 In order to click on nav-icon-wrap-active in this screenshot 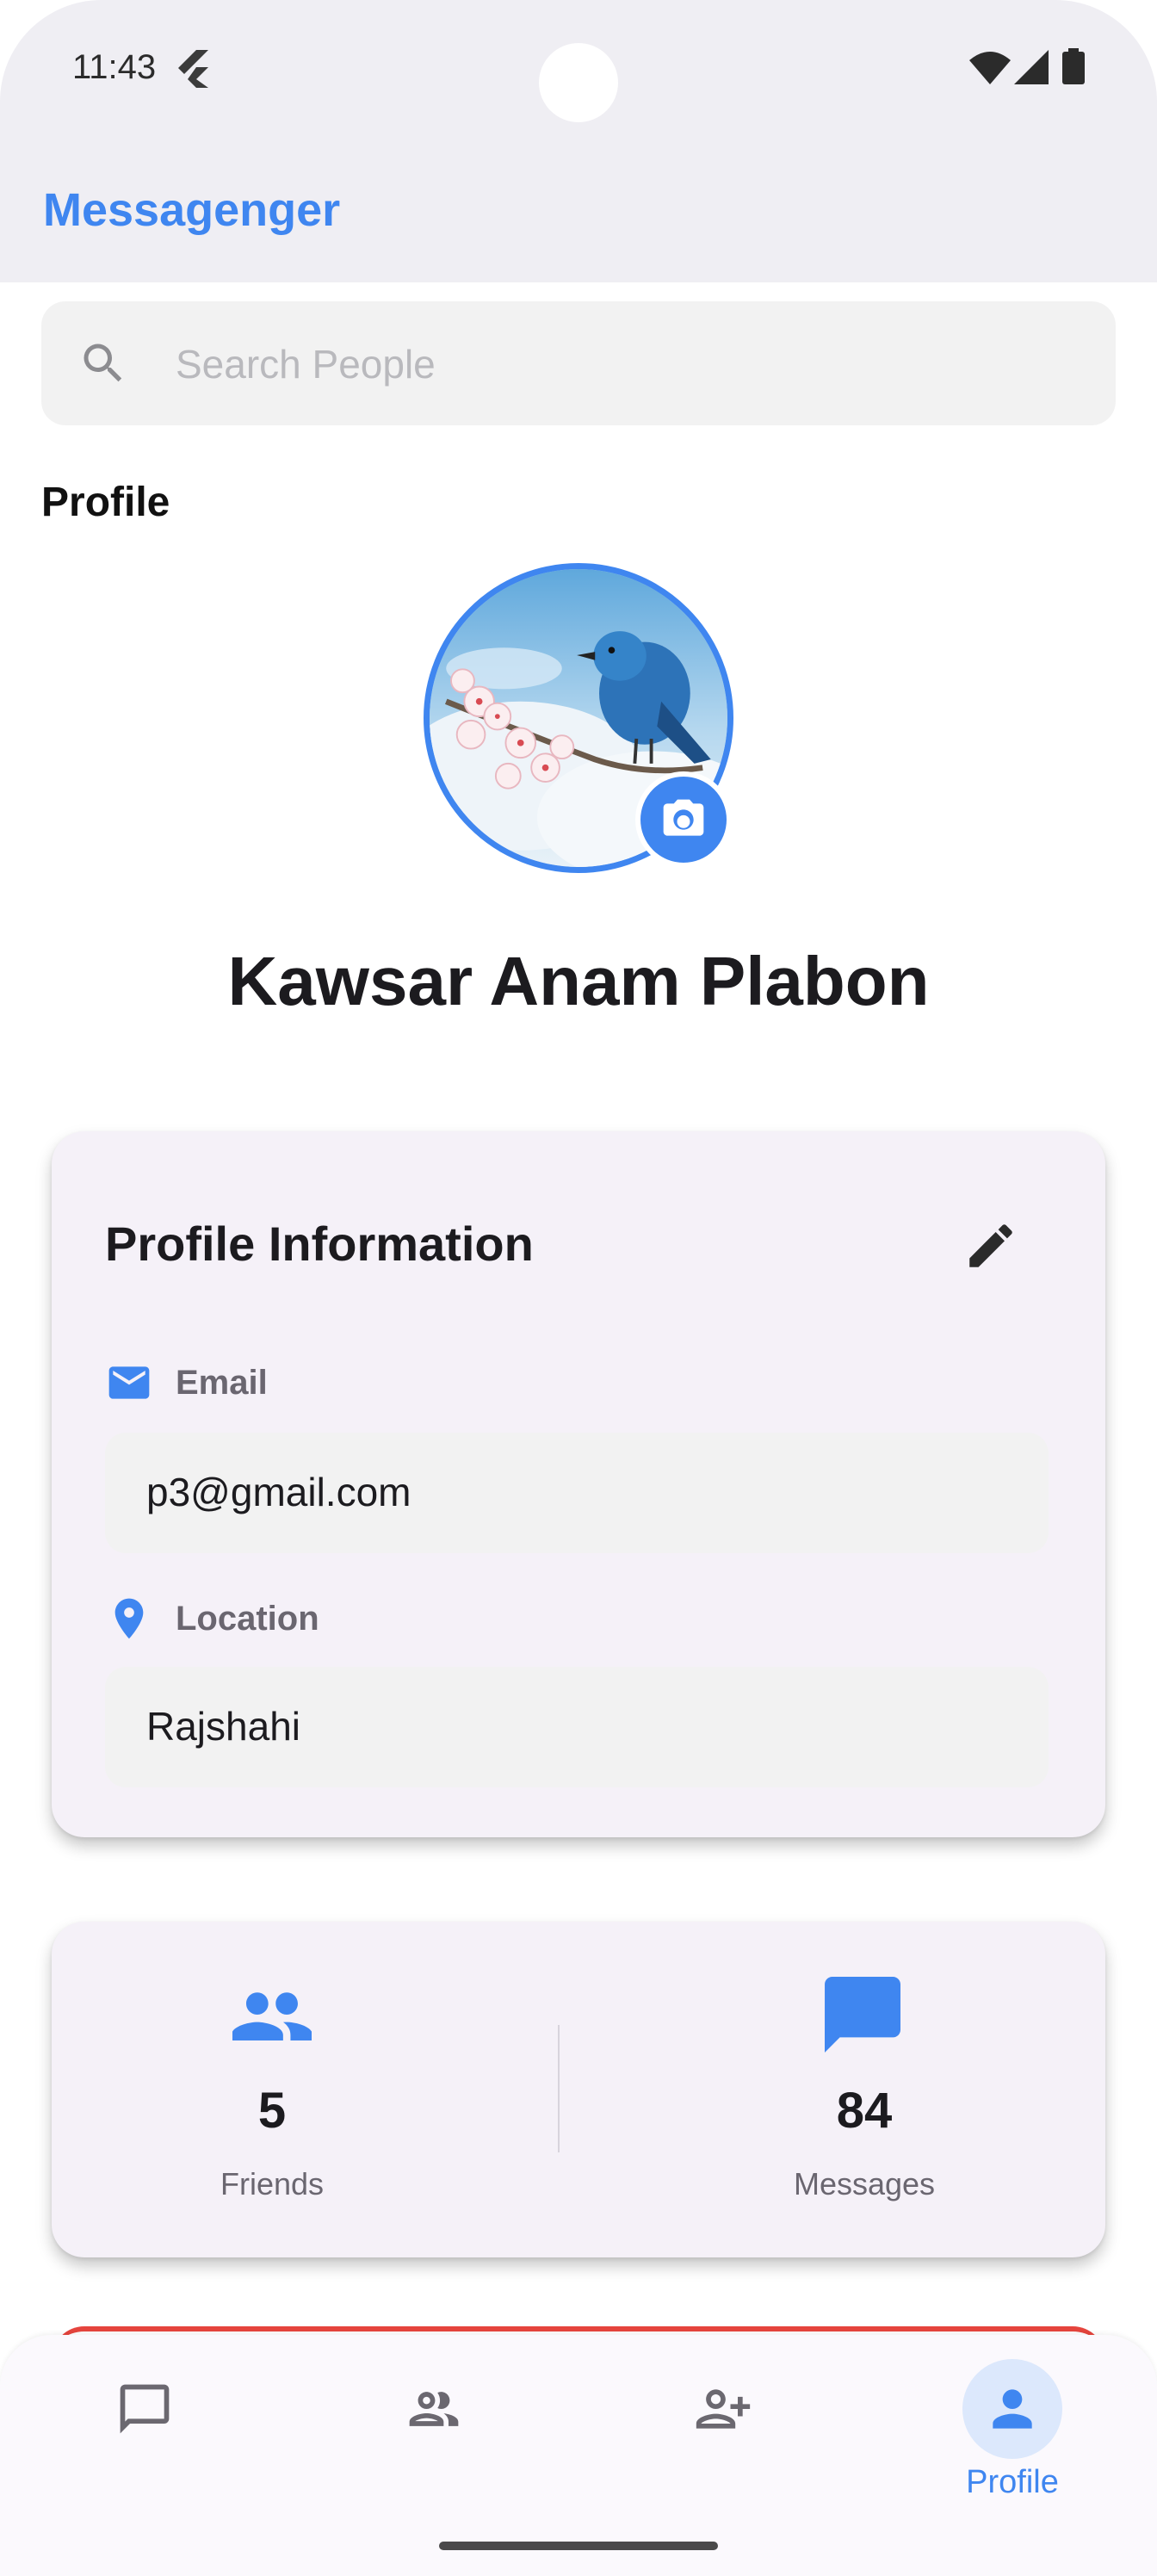, I will do `click(1012, 2409)`.